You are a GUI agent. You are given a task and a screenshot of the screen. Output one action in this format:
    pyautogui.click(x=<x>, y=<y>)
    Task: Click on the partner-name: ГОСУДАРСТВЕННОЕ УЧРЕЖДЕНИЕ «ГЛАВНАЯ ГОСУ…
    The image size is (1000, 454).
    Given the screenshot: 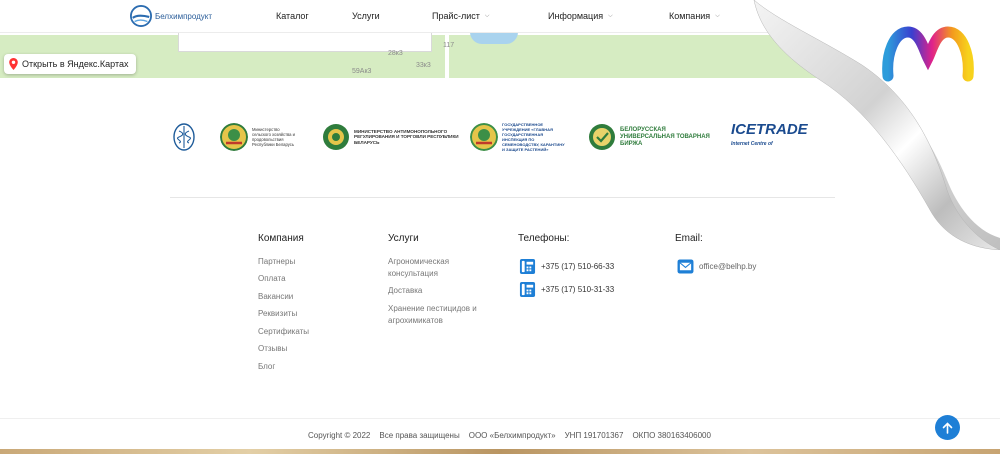 What is the action you would take?
    pyautogui.click(x=533, y=137)
    